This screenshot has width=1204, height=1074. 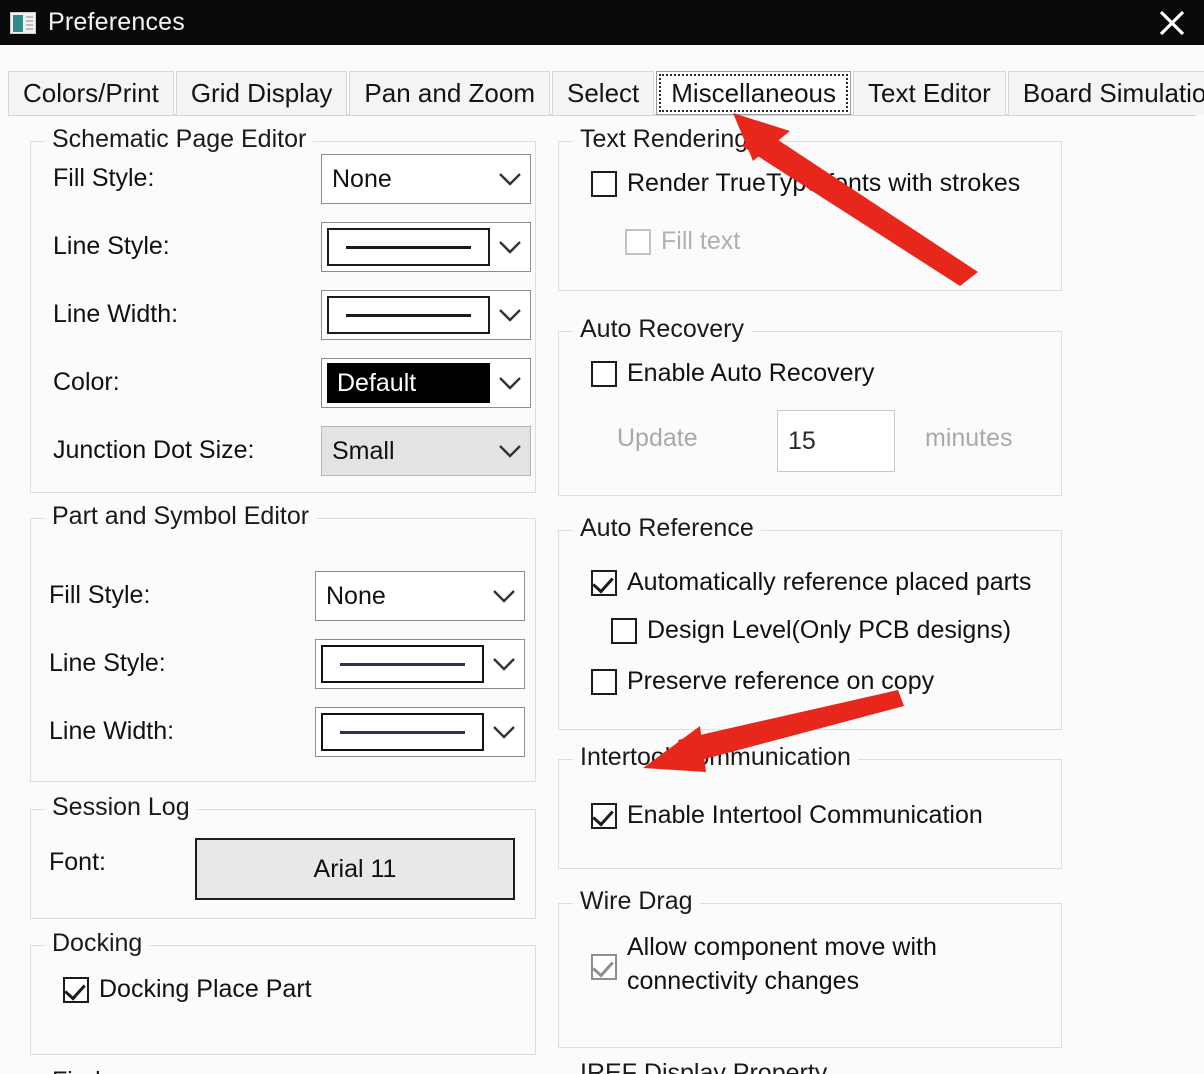 I want to click on group-legend: Wire Drag, so click(x=636, y=901).